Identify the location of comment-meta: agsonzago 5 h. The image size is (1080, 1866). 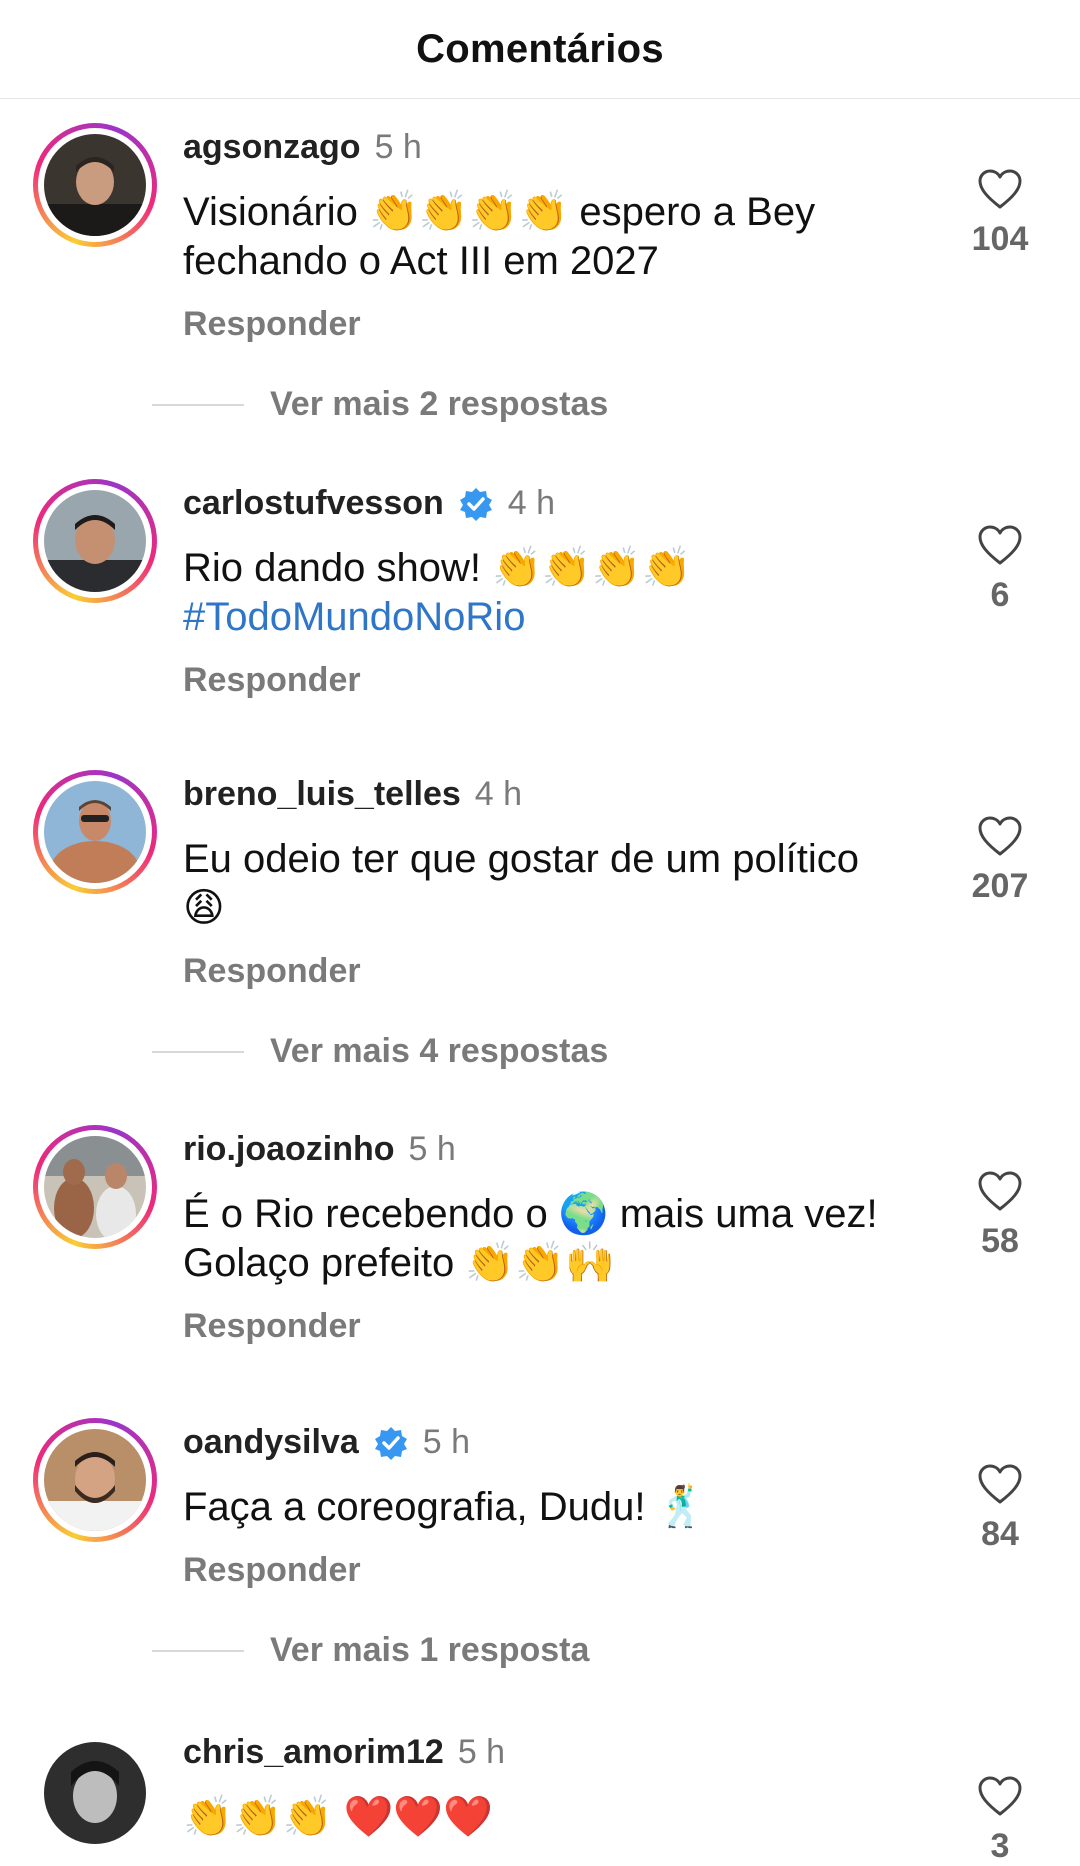
(302, 147).